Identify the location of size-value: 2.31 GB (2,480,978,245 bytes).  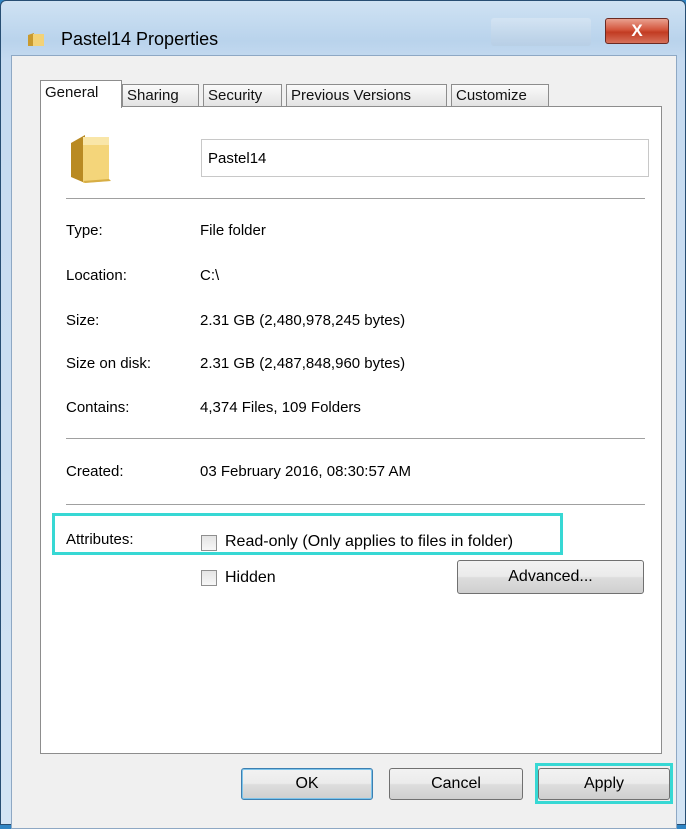
(303, 320).